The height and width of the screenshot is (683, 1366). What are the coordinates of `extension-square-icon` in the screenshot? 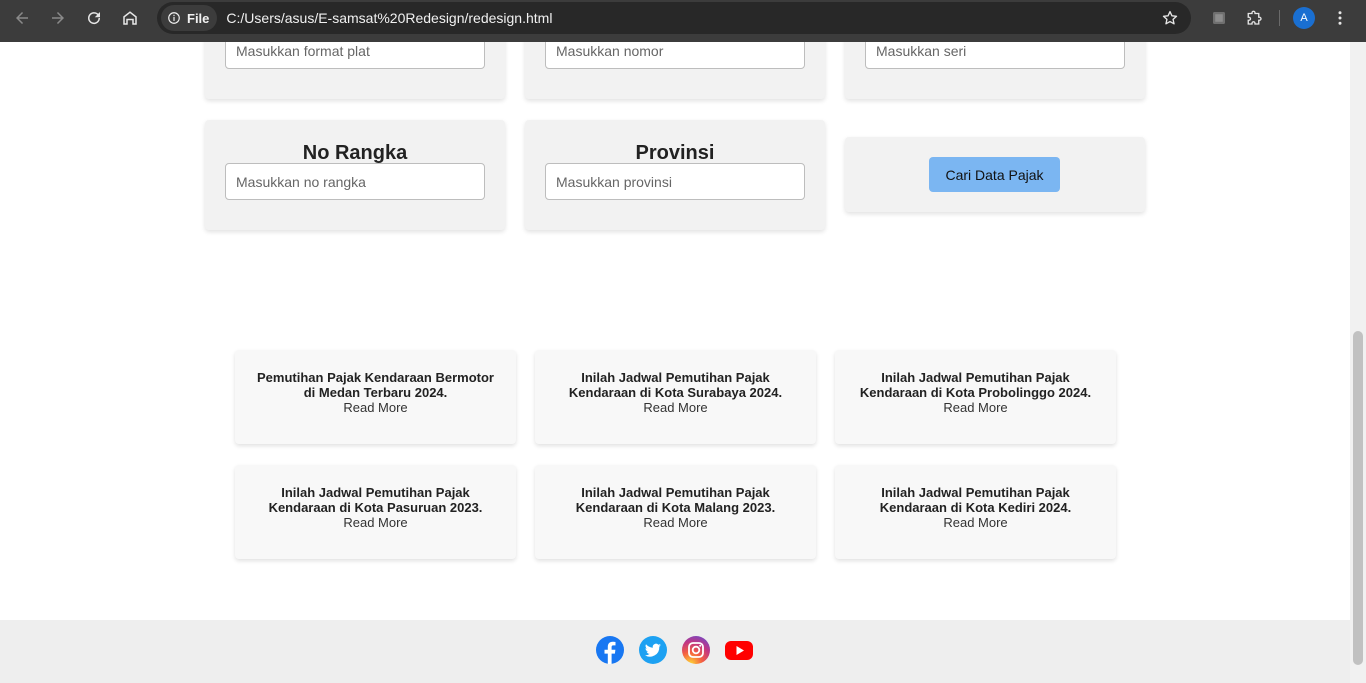 It's located at (1219, 18).